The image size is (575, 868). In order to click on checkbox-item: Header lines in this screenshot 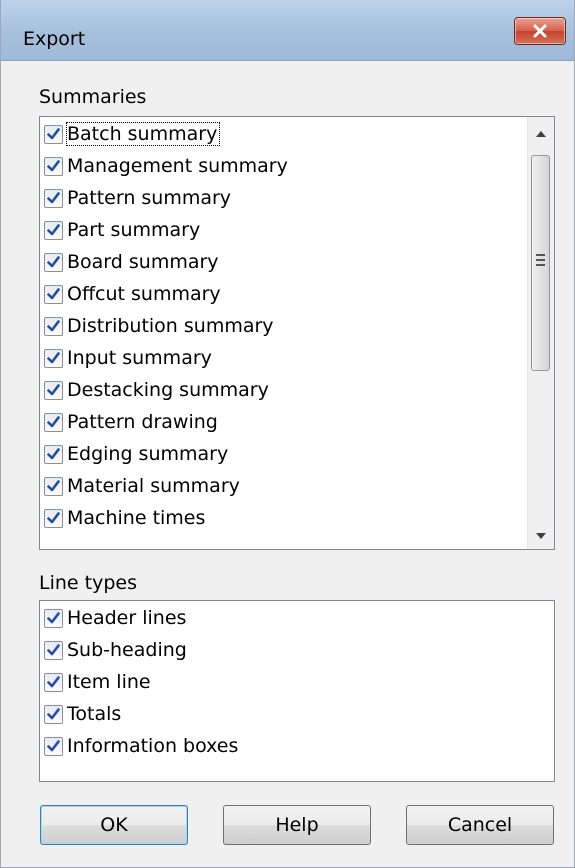, I will do `click(115, 618)`.